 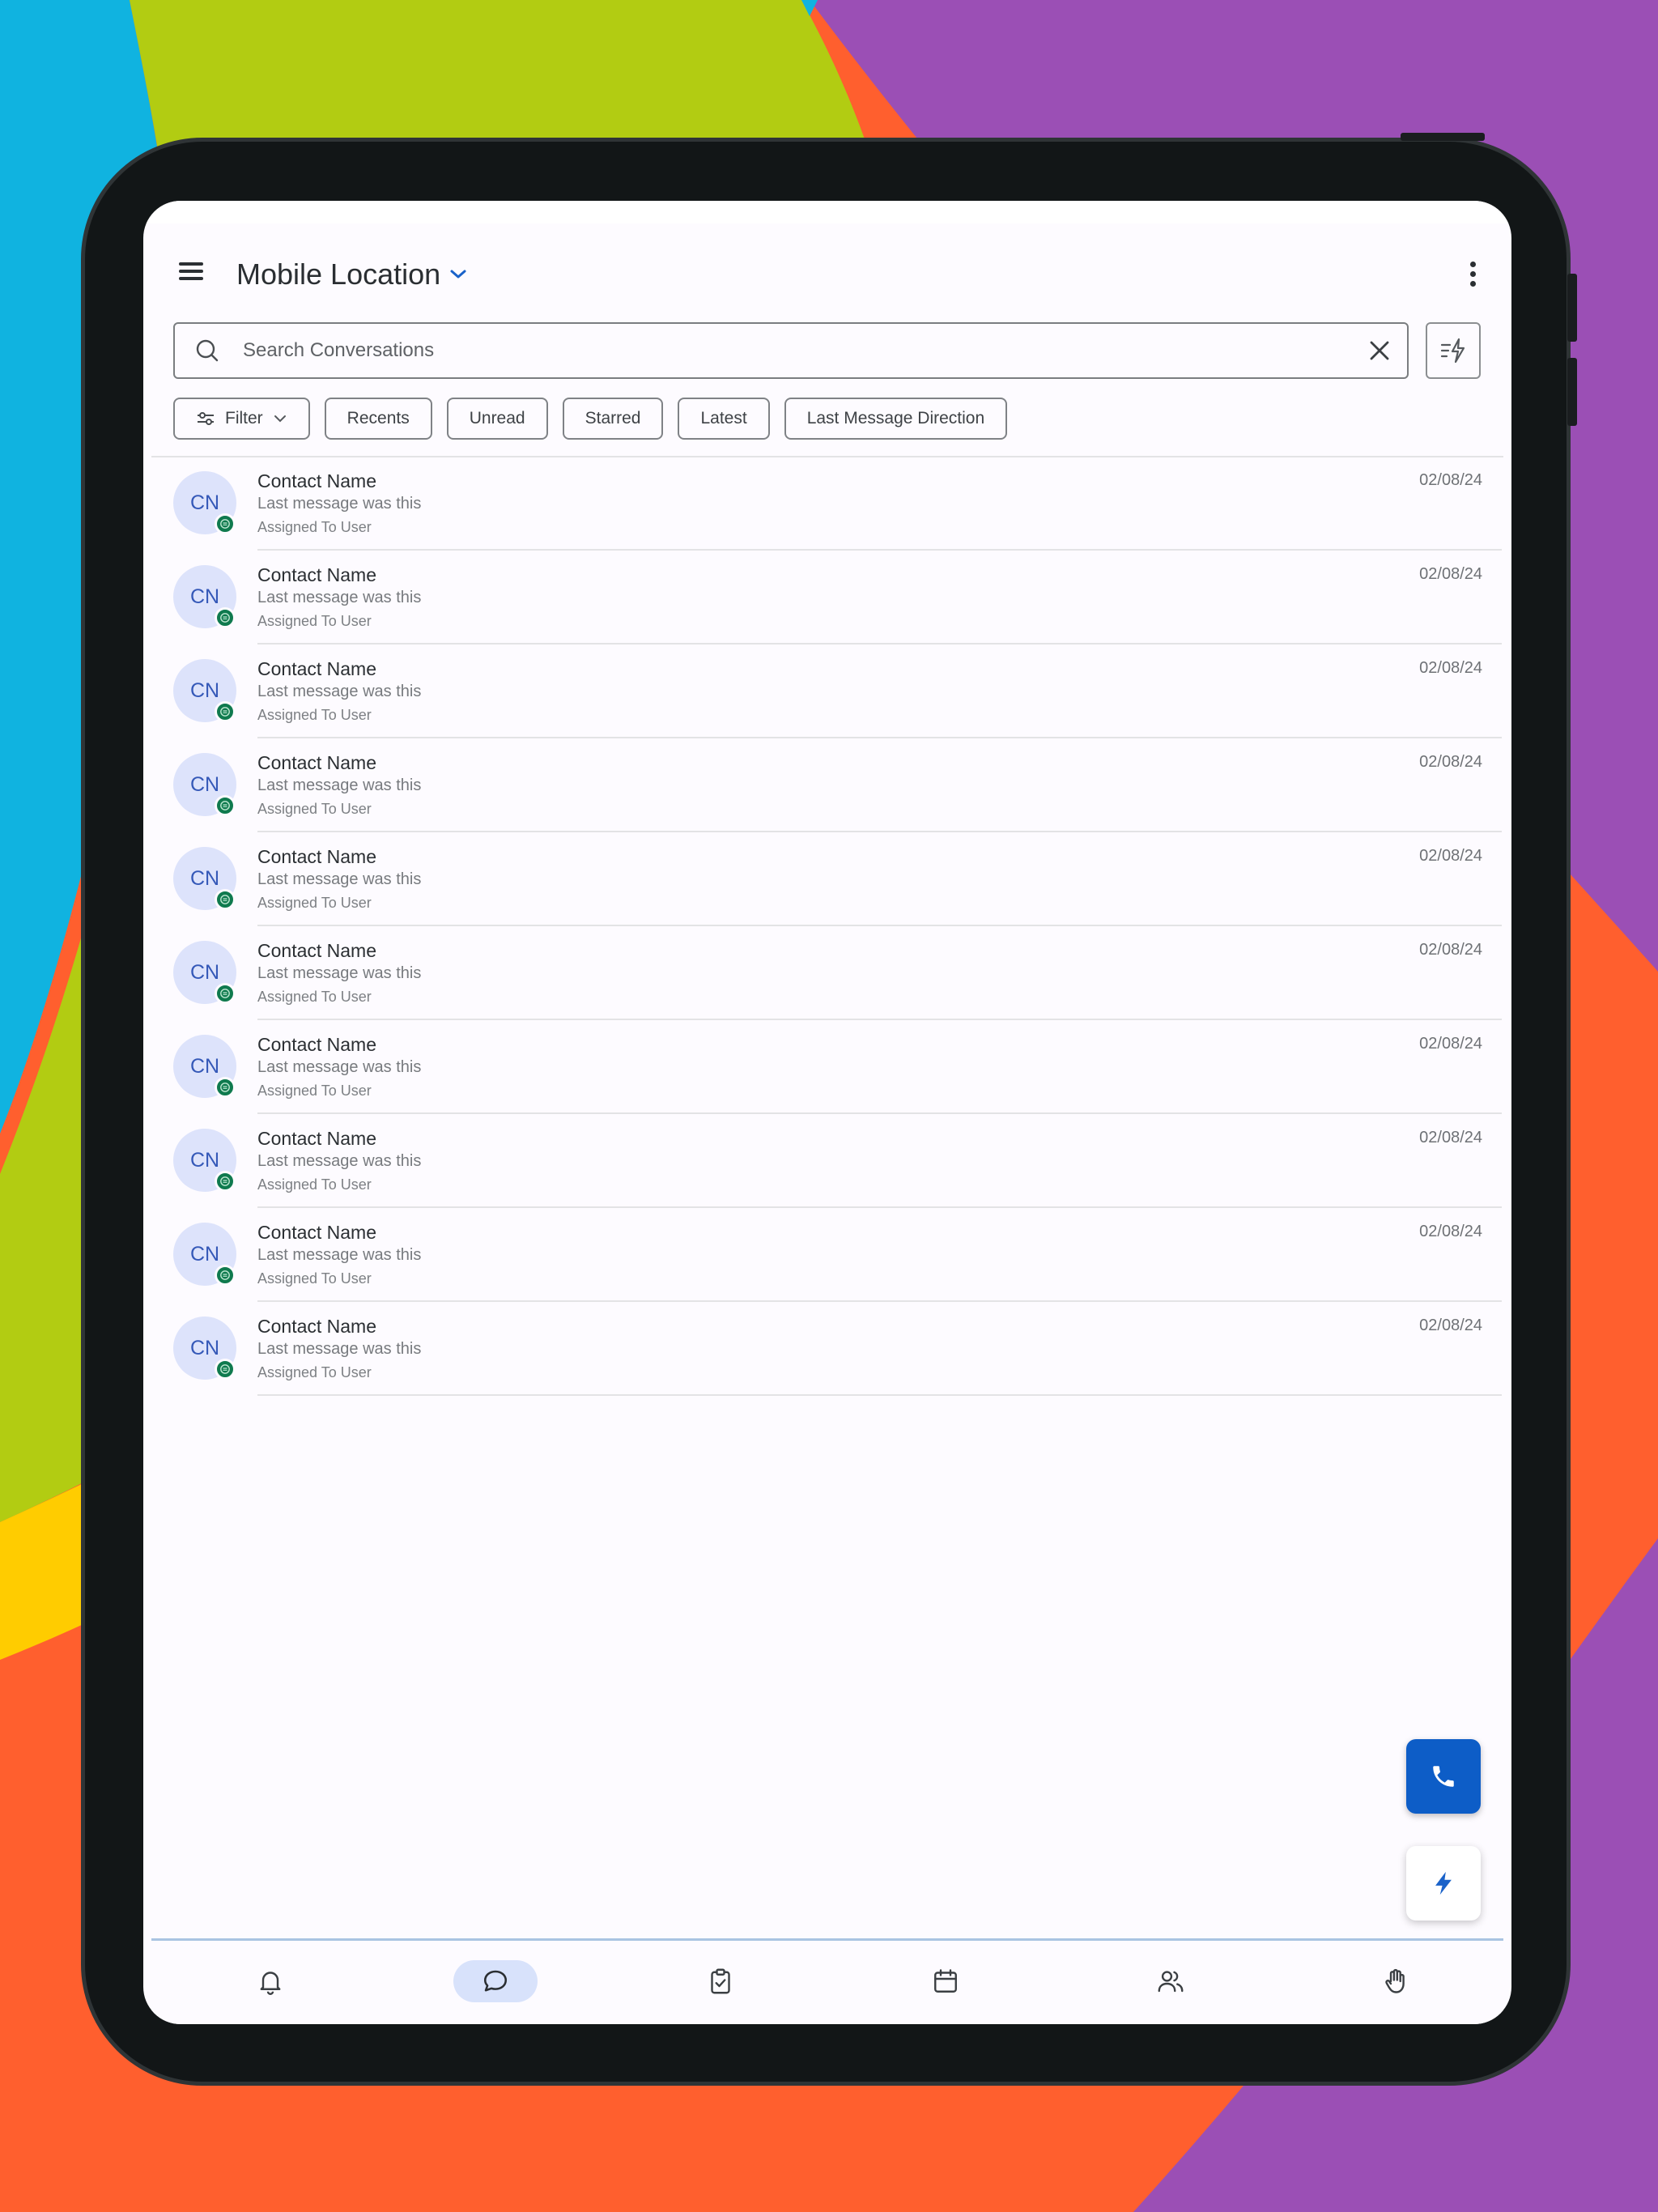 I want to click on search-icon, so click(x=207, y=351).